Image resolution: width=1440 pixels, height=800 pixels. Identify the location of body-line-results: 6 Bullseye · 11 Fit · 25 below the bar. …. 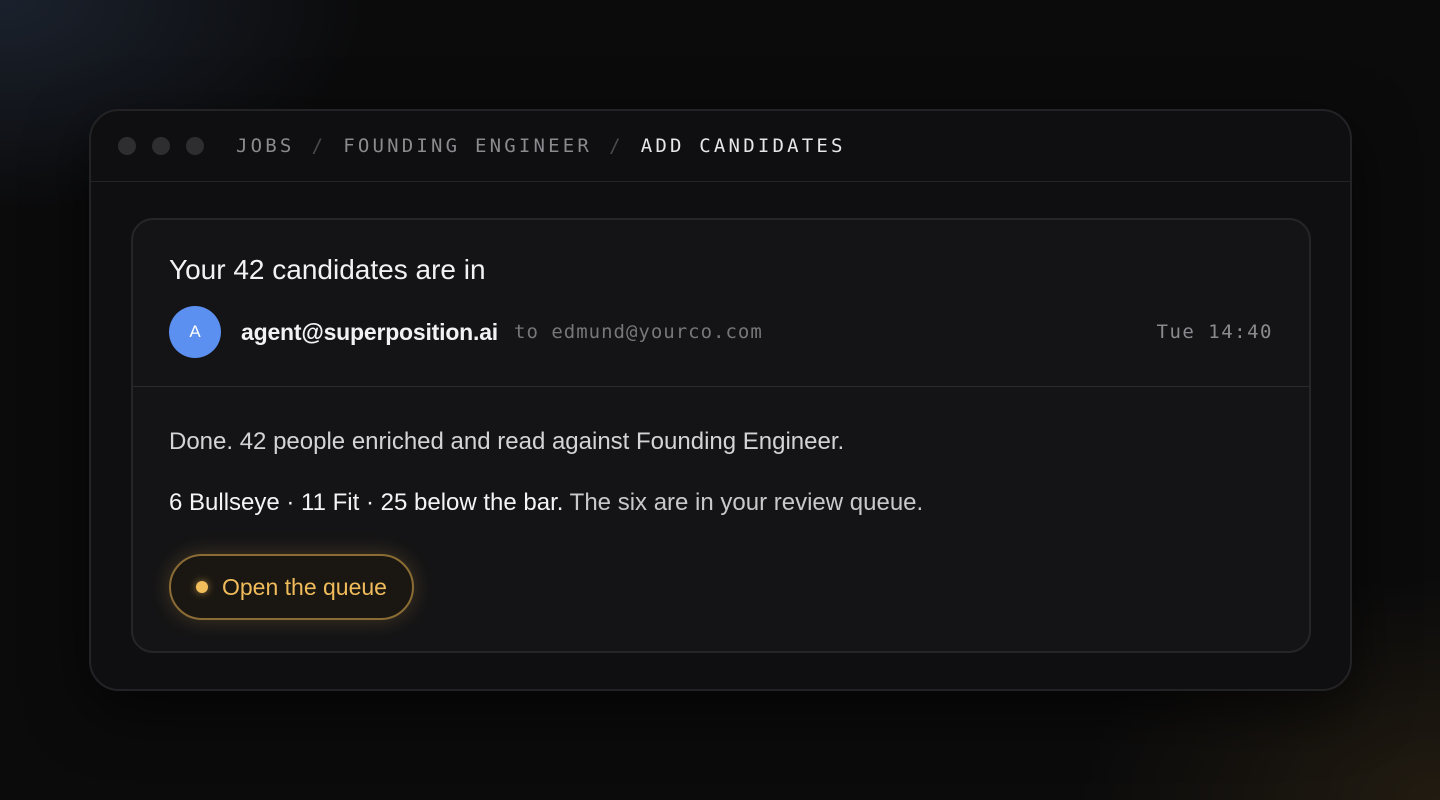
(721, 503).